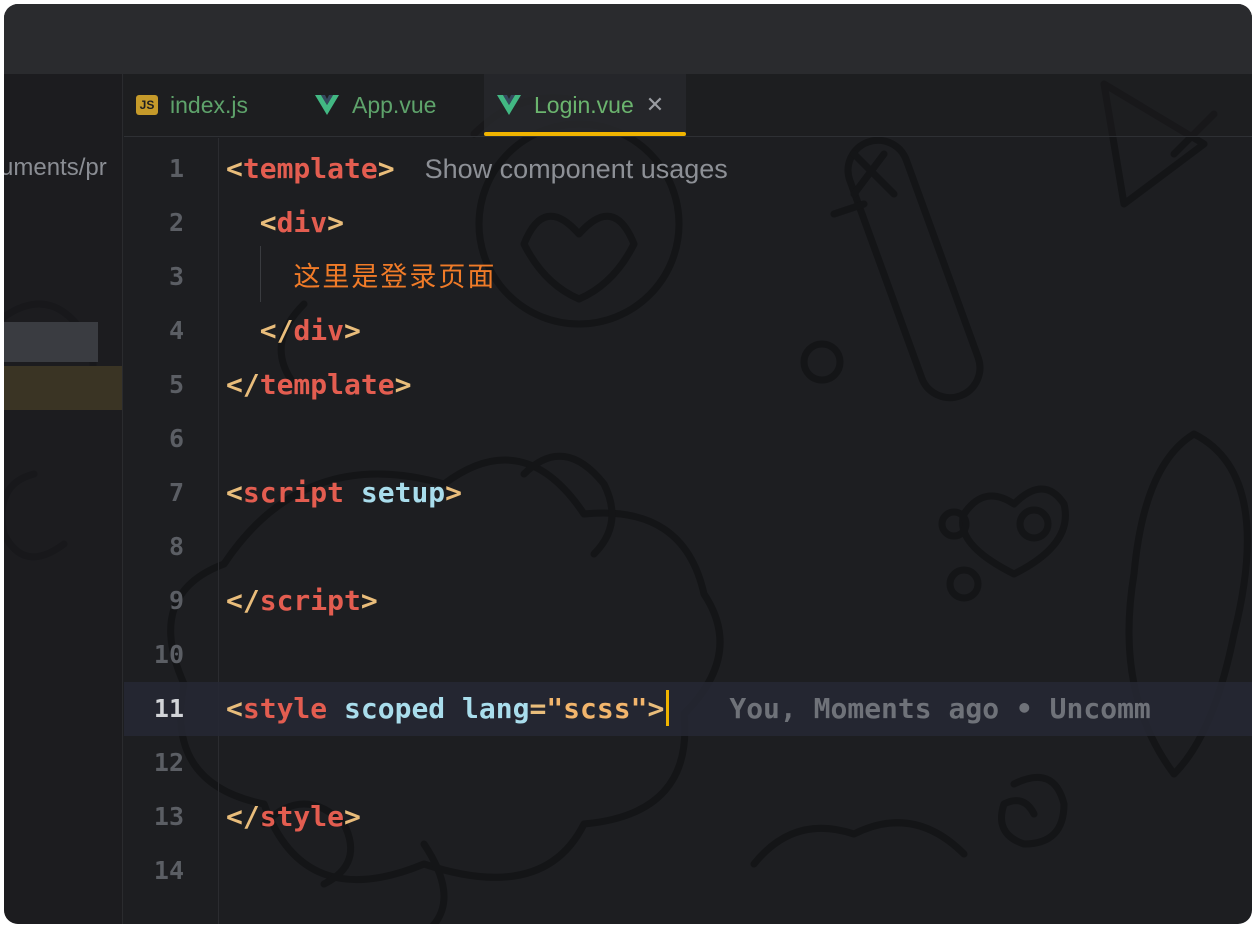 This screenshot has width=1256, height=928. Describe the element at coordinates (168, 816) in the screenshot. I see `line-number: 13` at that location.